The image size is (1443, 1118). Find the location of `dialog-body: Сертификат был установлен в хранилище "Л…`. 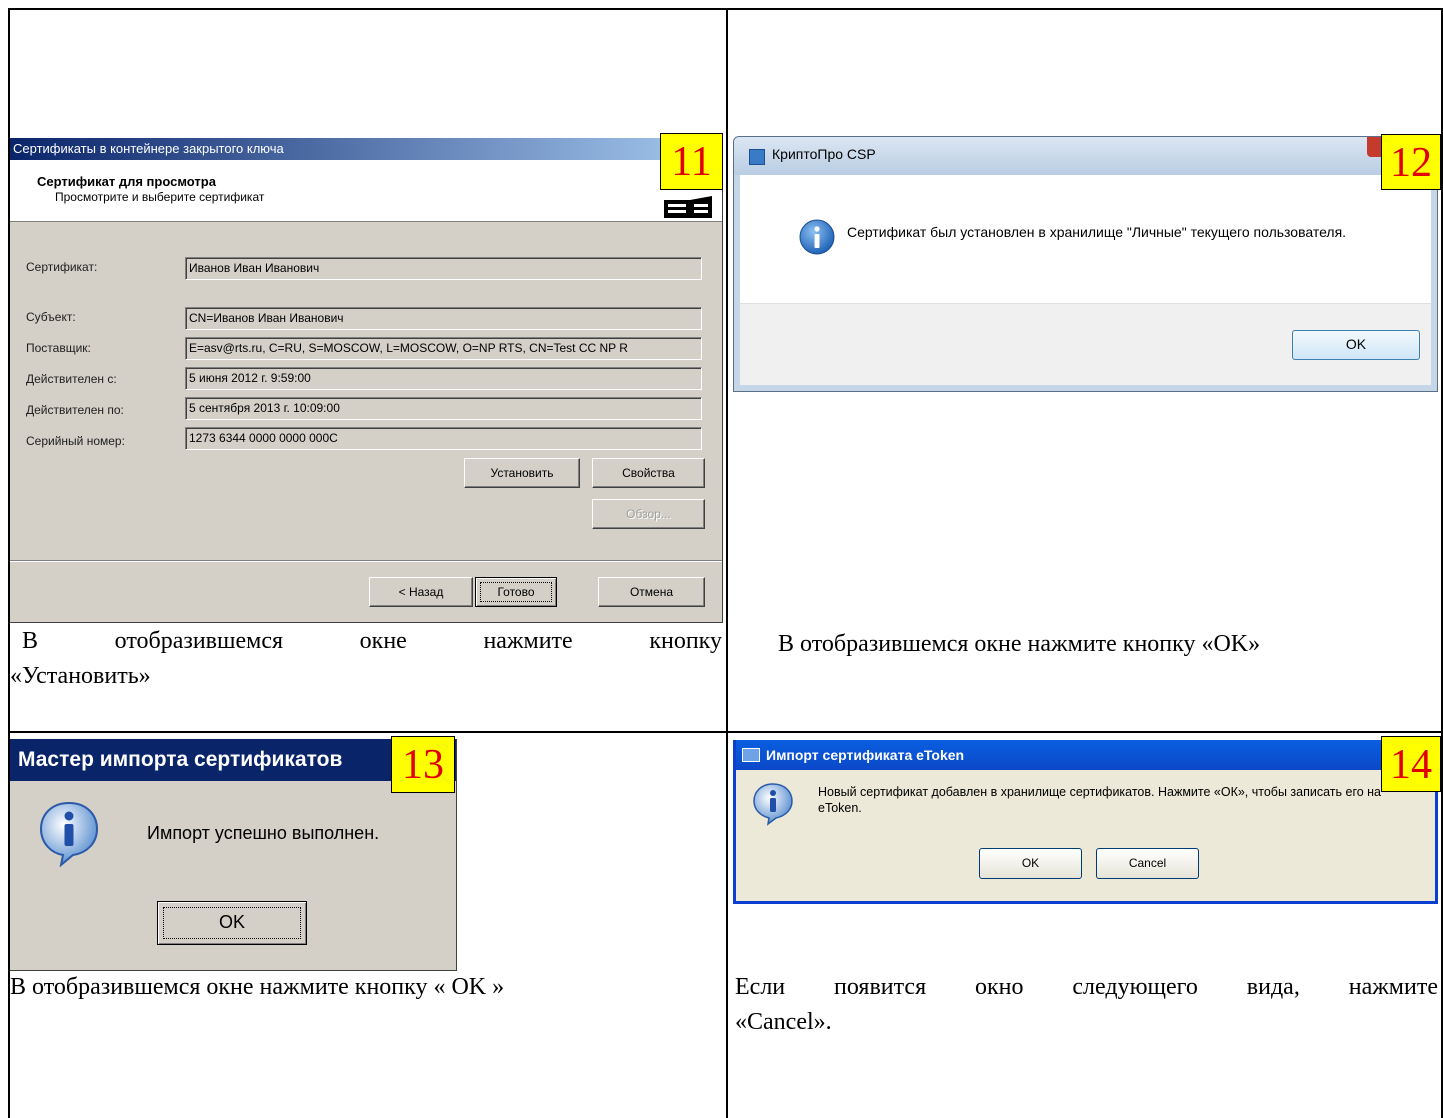

dialog-body: Сертификат был установлен в хранилище "Л… is located at coordinates (1085, 239).